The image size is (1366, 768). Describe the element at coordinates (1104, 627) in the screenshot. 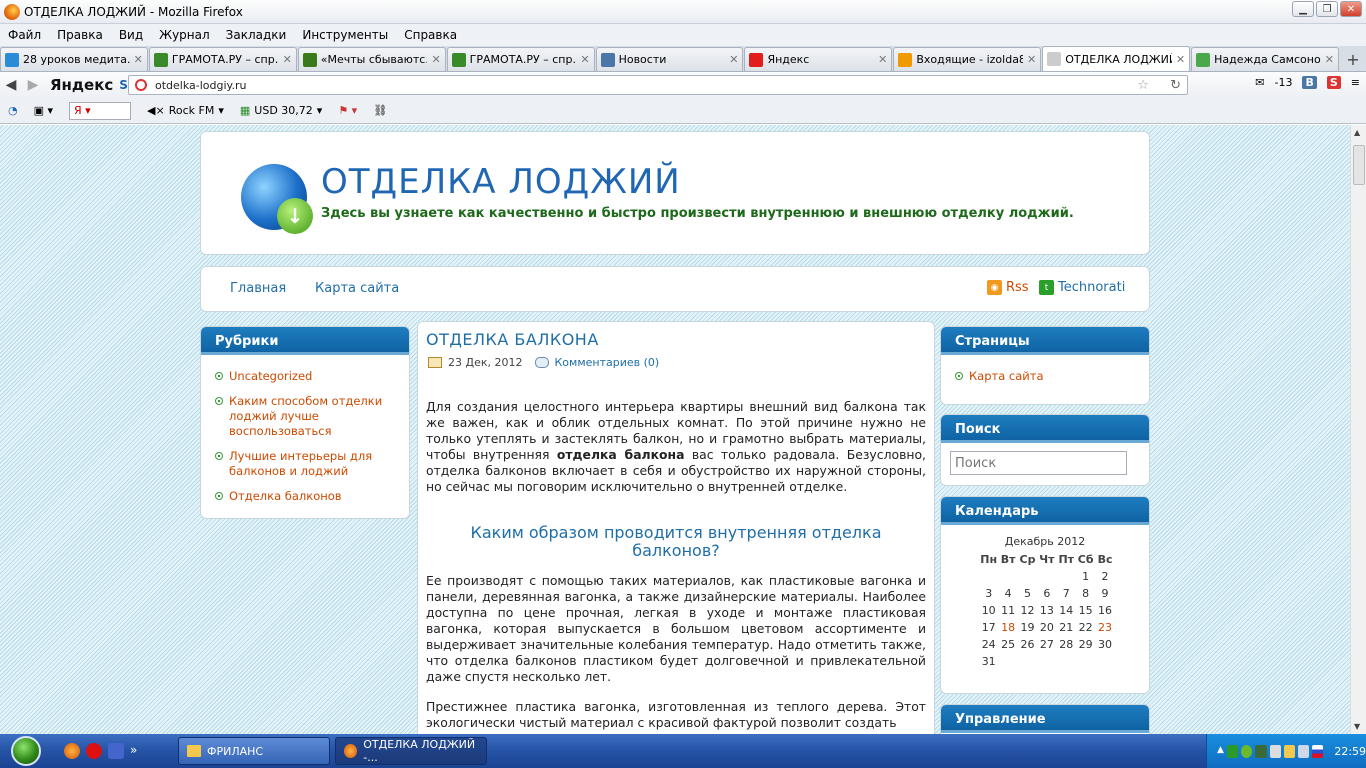

I see `calendar-day: 23` at that location.